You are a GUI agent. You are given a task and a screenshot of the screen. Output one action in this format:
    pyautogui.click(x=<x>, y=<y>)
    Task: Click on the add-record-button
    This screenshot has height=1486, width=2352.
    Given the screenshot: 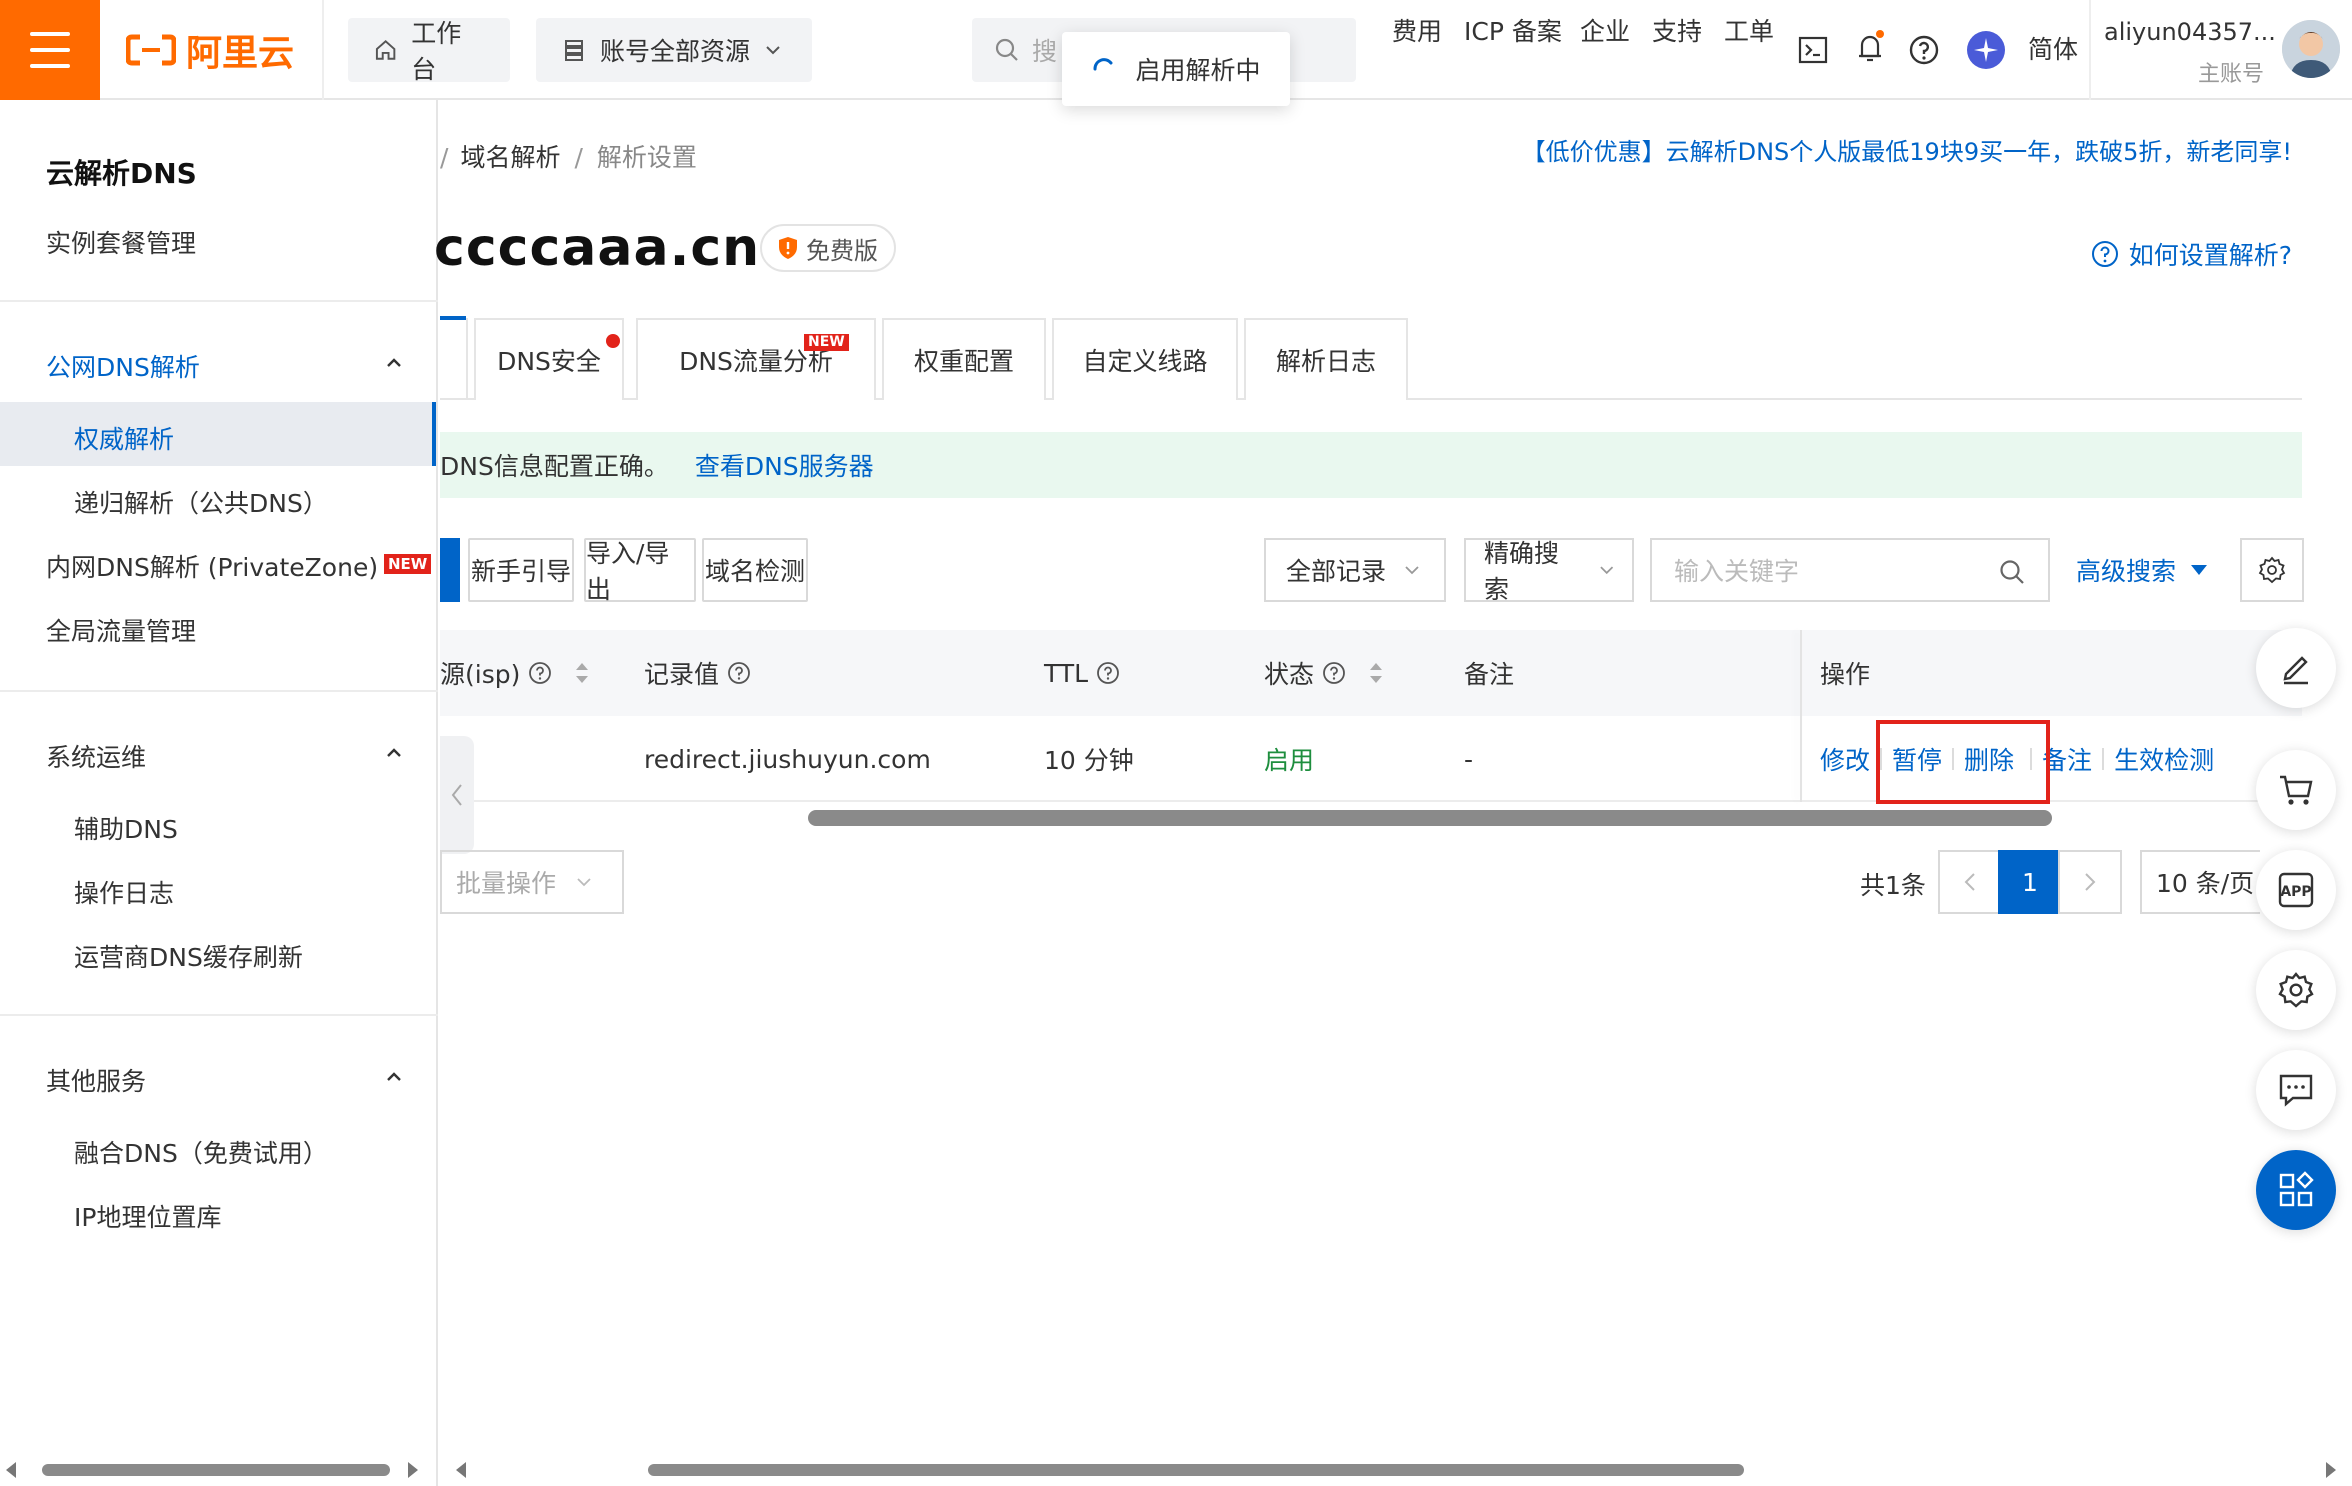 What is the action you would take?
    pyautogui.click(x=450, y=570)
    